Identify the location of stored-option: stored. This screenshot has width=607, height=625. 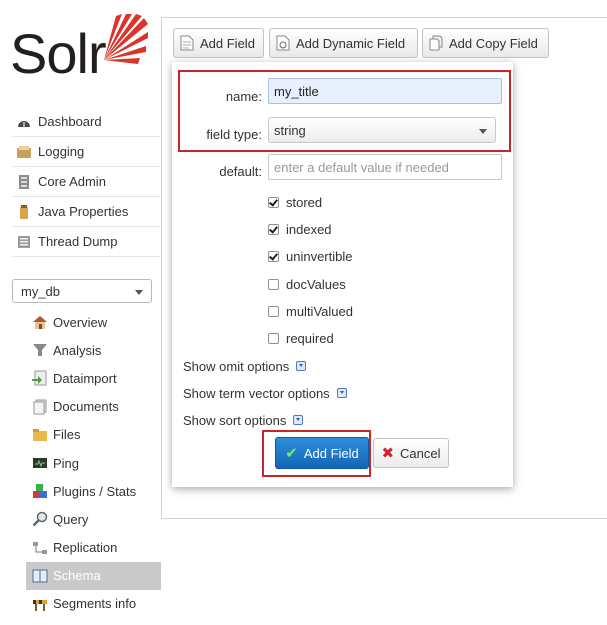
(295, 202).